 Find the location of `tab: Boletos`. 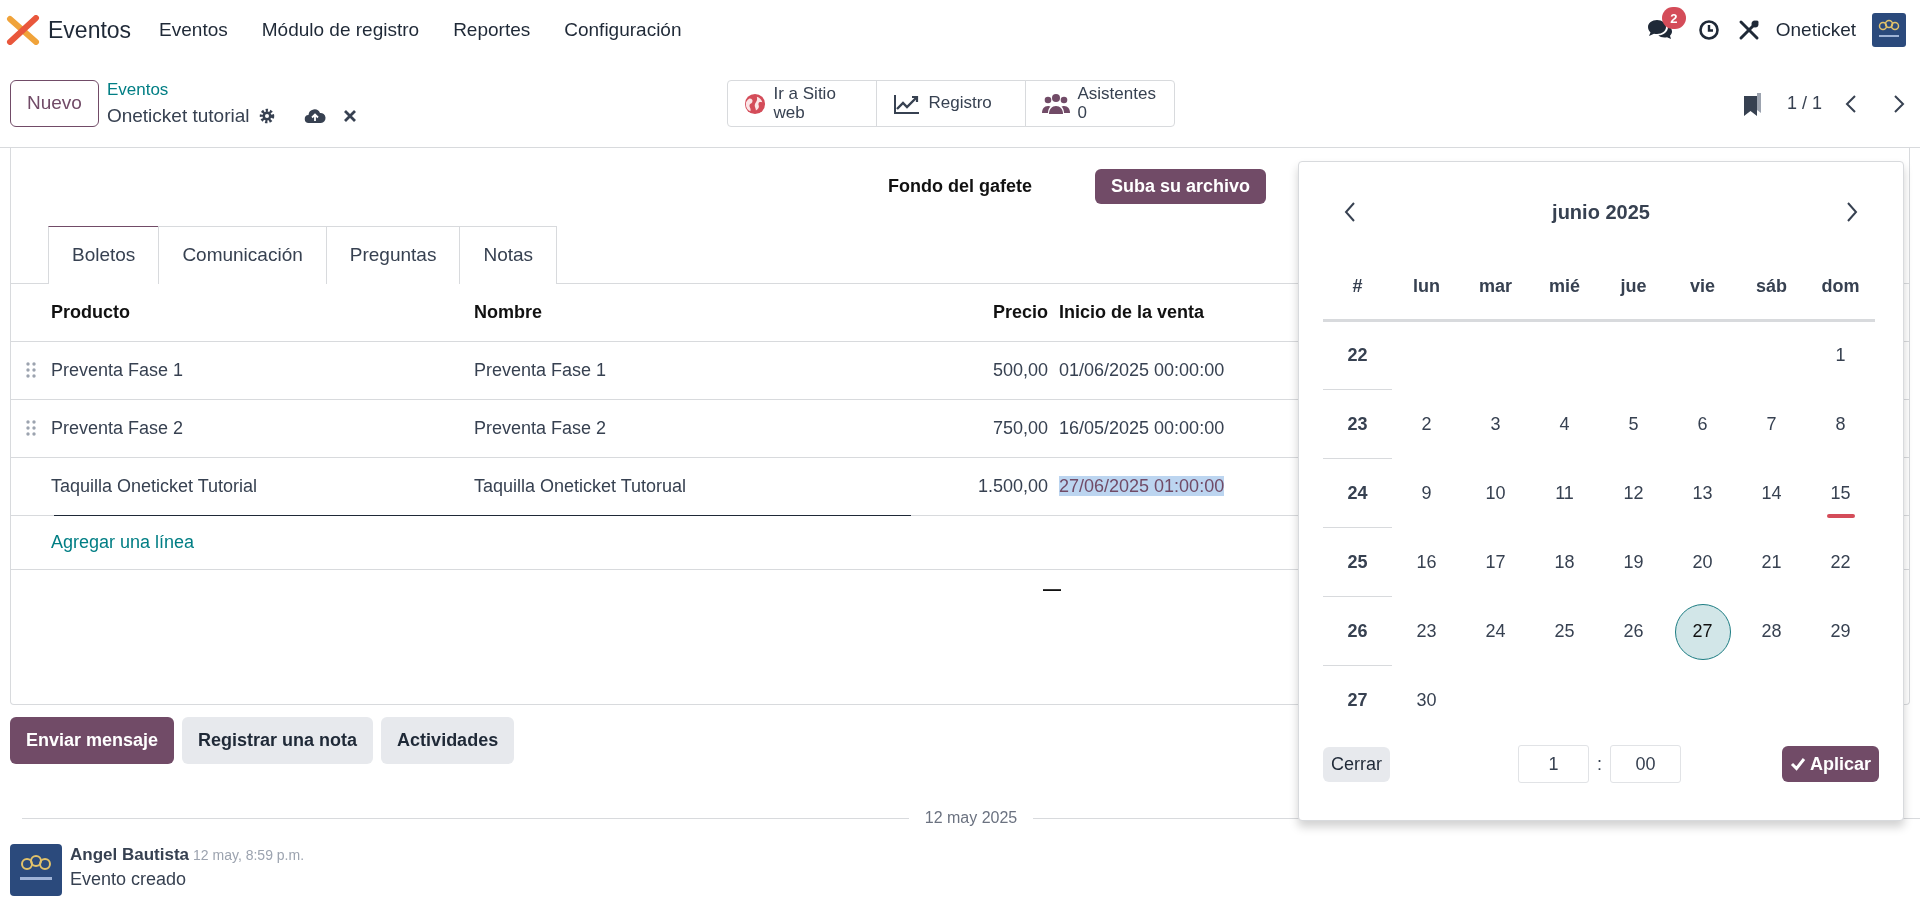

tab: Boletos is located at coordinates (104, 255).